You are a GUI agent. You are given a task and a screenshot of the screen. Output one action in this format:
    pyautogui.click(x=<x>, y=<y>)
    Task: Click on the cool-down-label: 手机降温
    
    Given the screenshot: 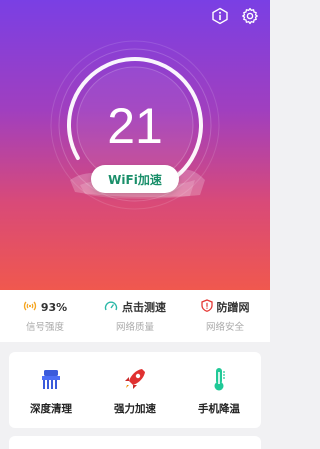 What is the action you would take?
    pyautogui.click(x=219, y=408)
    